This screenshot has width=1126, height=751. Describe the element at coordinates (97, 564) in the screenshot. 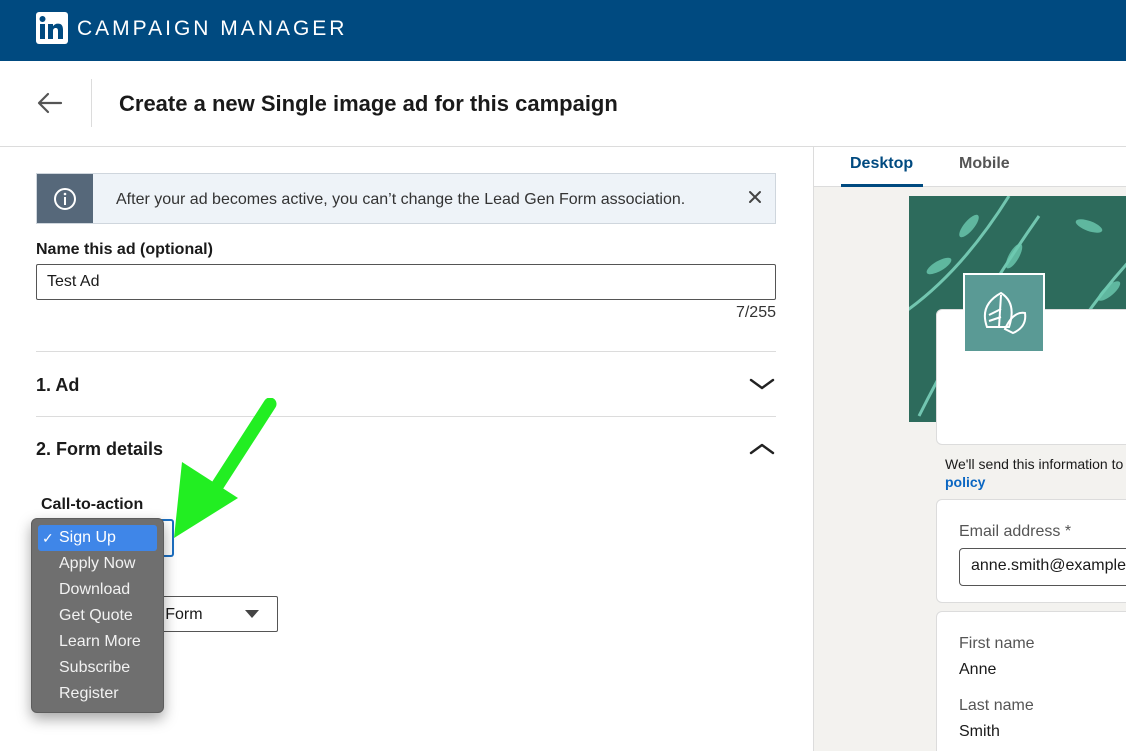

I see `cta-option-apply-now: Apply Now` at that location.